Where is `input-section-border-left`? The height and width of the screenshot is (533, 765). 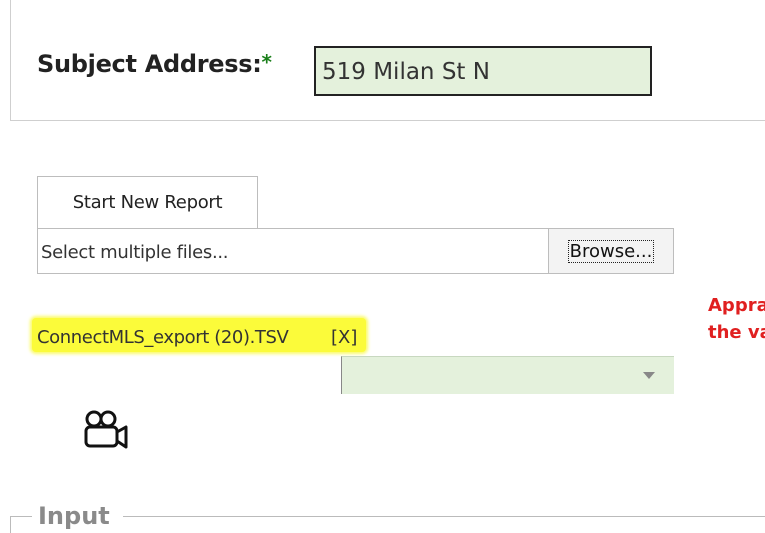
input-section-border-left is located at coordinates (21, 524).